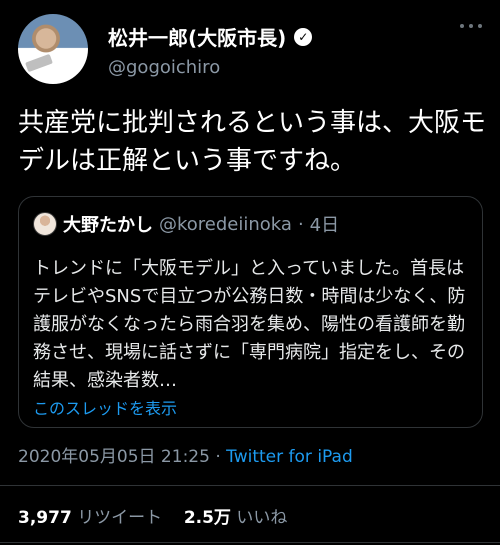 The image size is (500, 545). I want to click on tweet-meta: 2020年05月05日 21:25 · Twitter for iPad, so click(185, 454).